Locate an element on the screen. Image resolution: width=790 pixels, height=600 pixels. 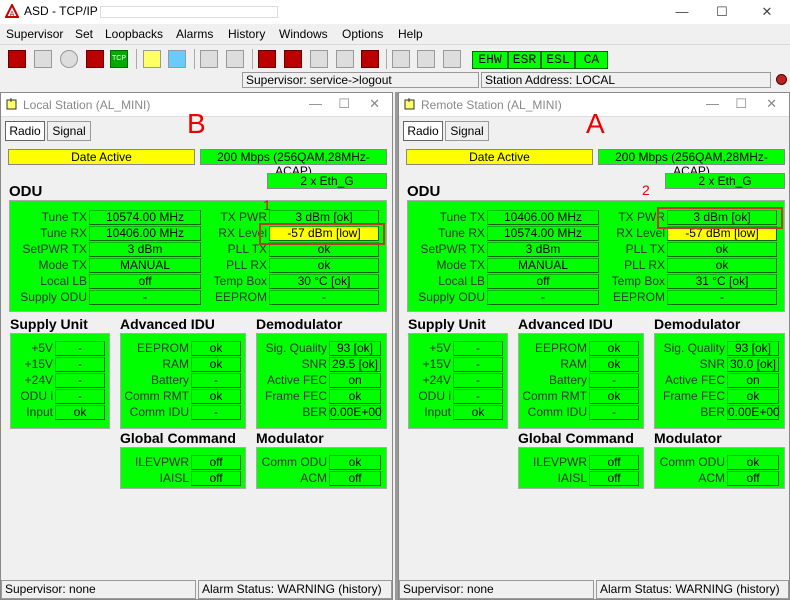
demodulator-label: Sig. Quality is located at coordinates (296, 348).